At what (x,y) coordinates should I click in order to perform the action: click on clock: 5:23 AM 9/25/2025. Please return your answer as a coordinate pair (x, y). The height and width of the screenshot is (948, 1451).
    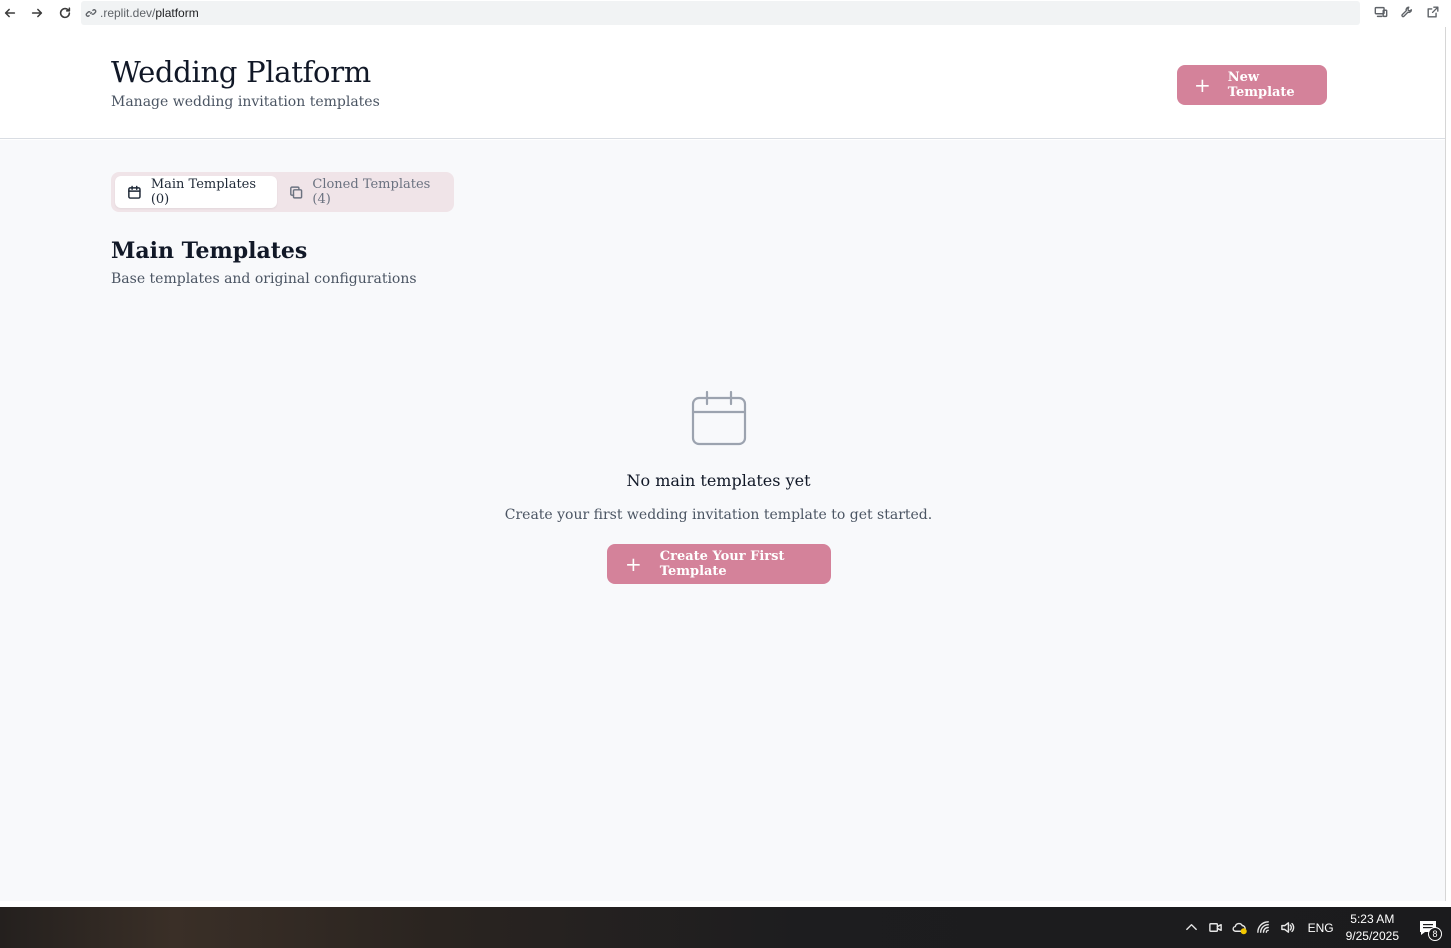
    Looking at the image, I should click on (1372, 928).